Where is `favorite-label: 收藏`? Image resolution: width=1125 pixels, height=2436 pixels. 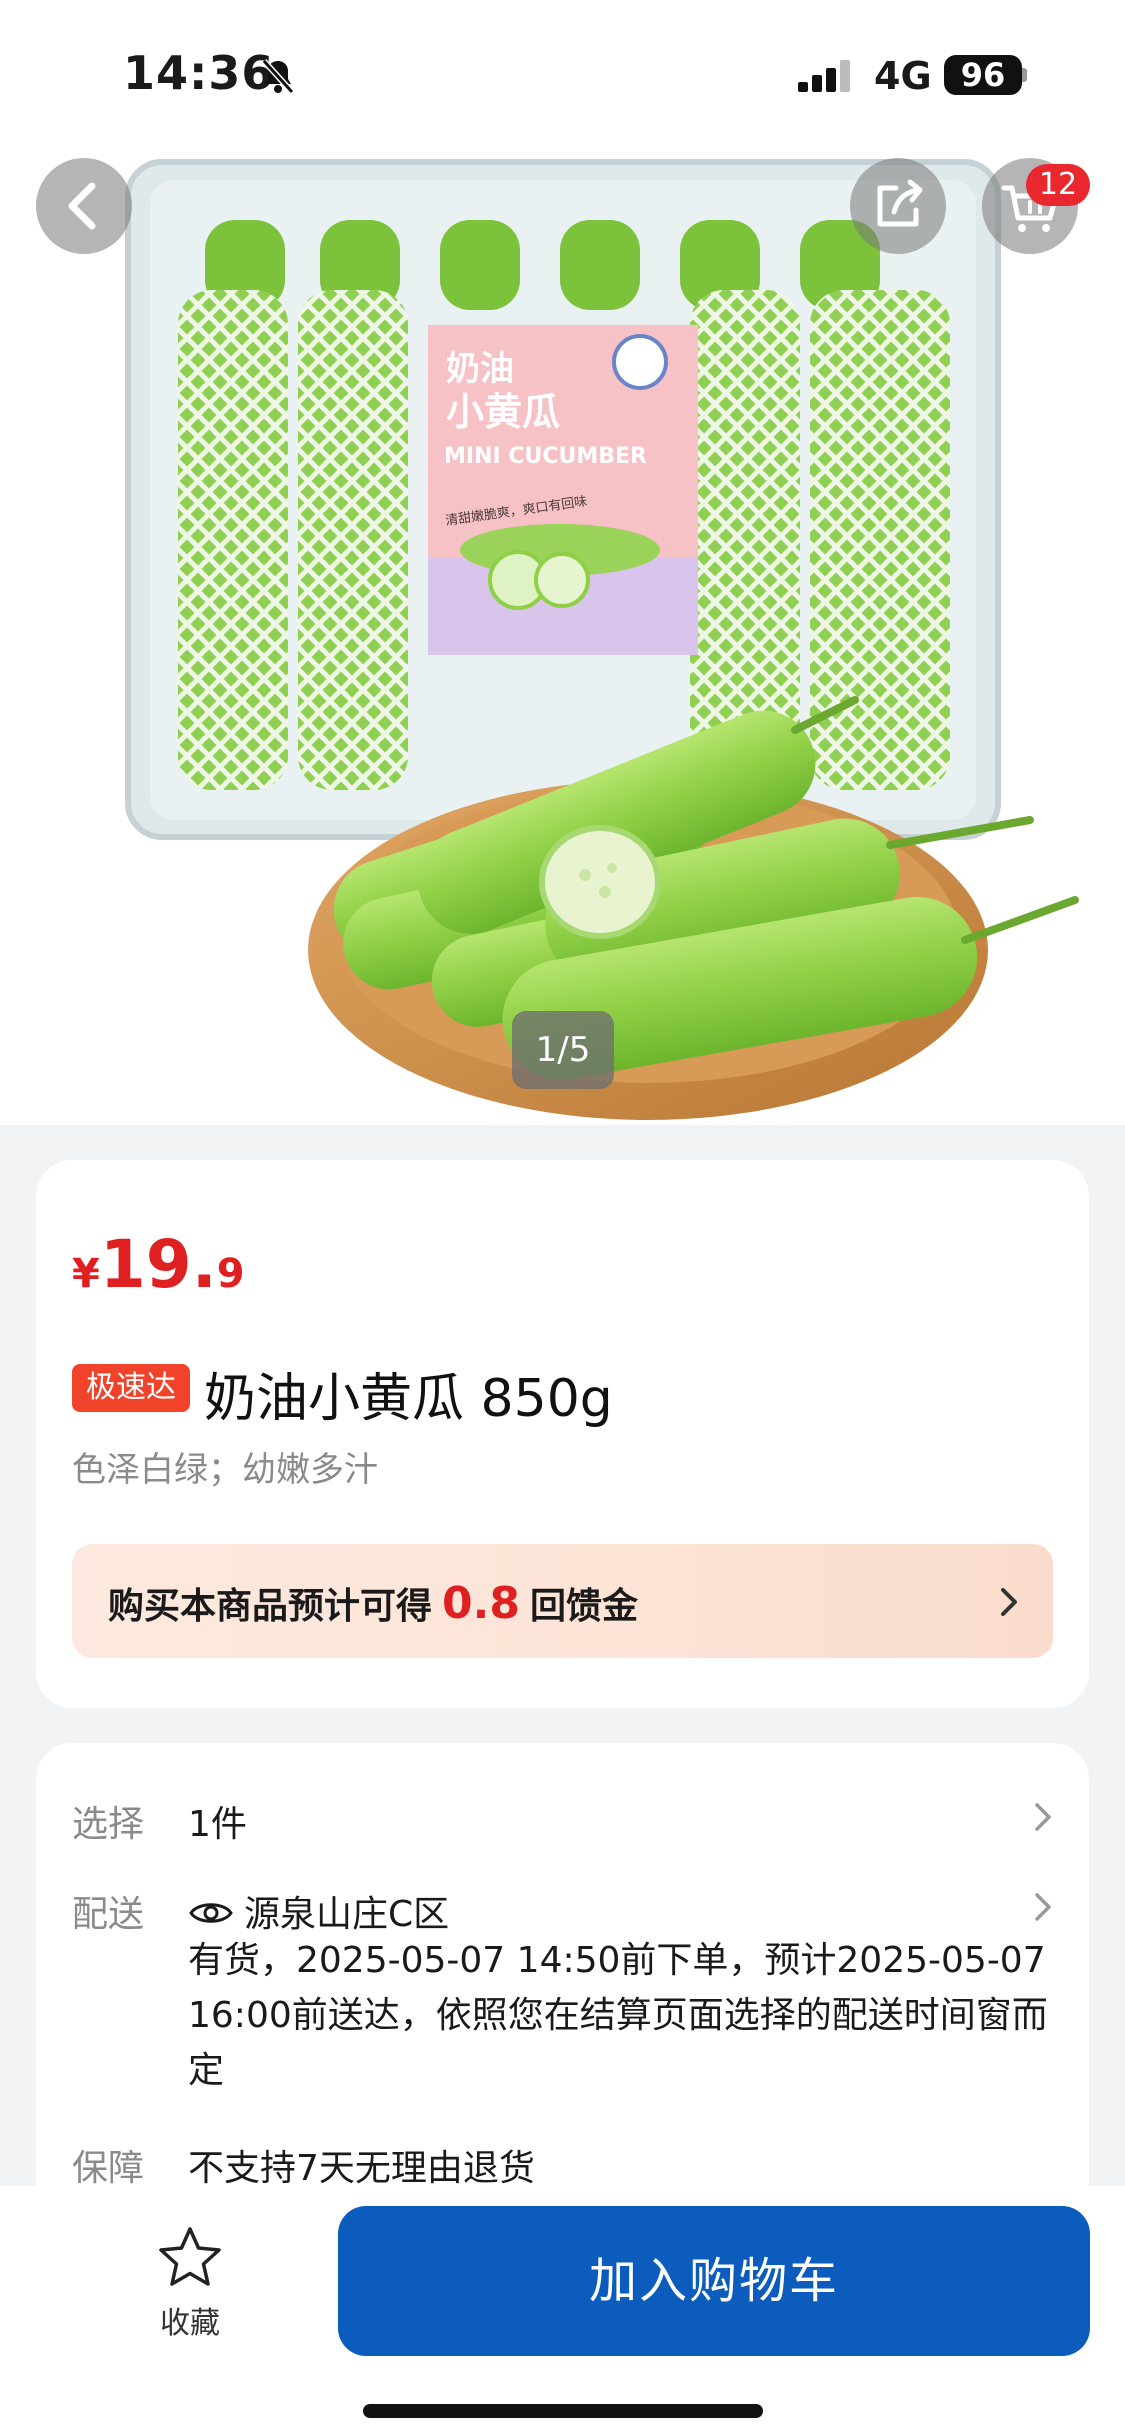
favorite-label: 收藏 is located at coordinates (190, 2323).